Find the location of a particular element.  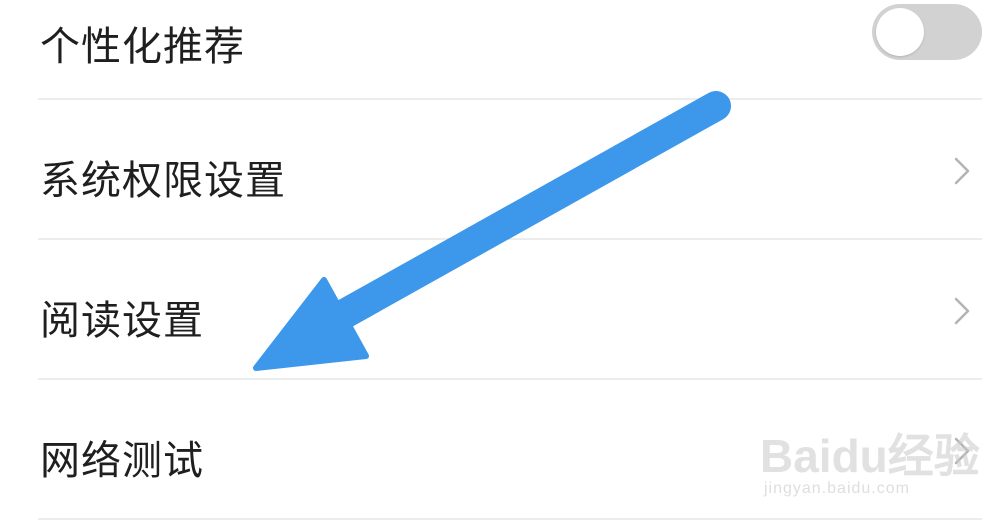

divider is located at coordinates (510, 519).